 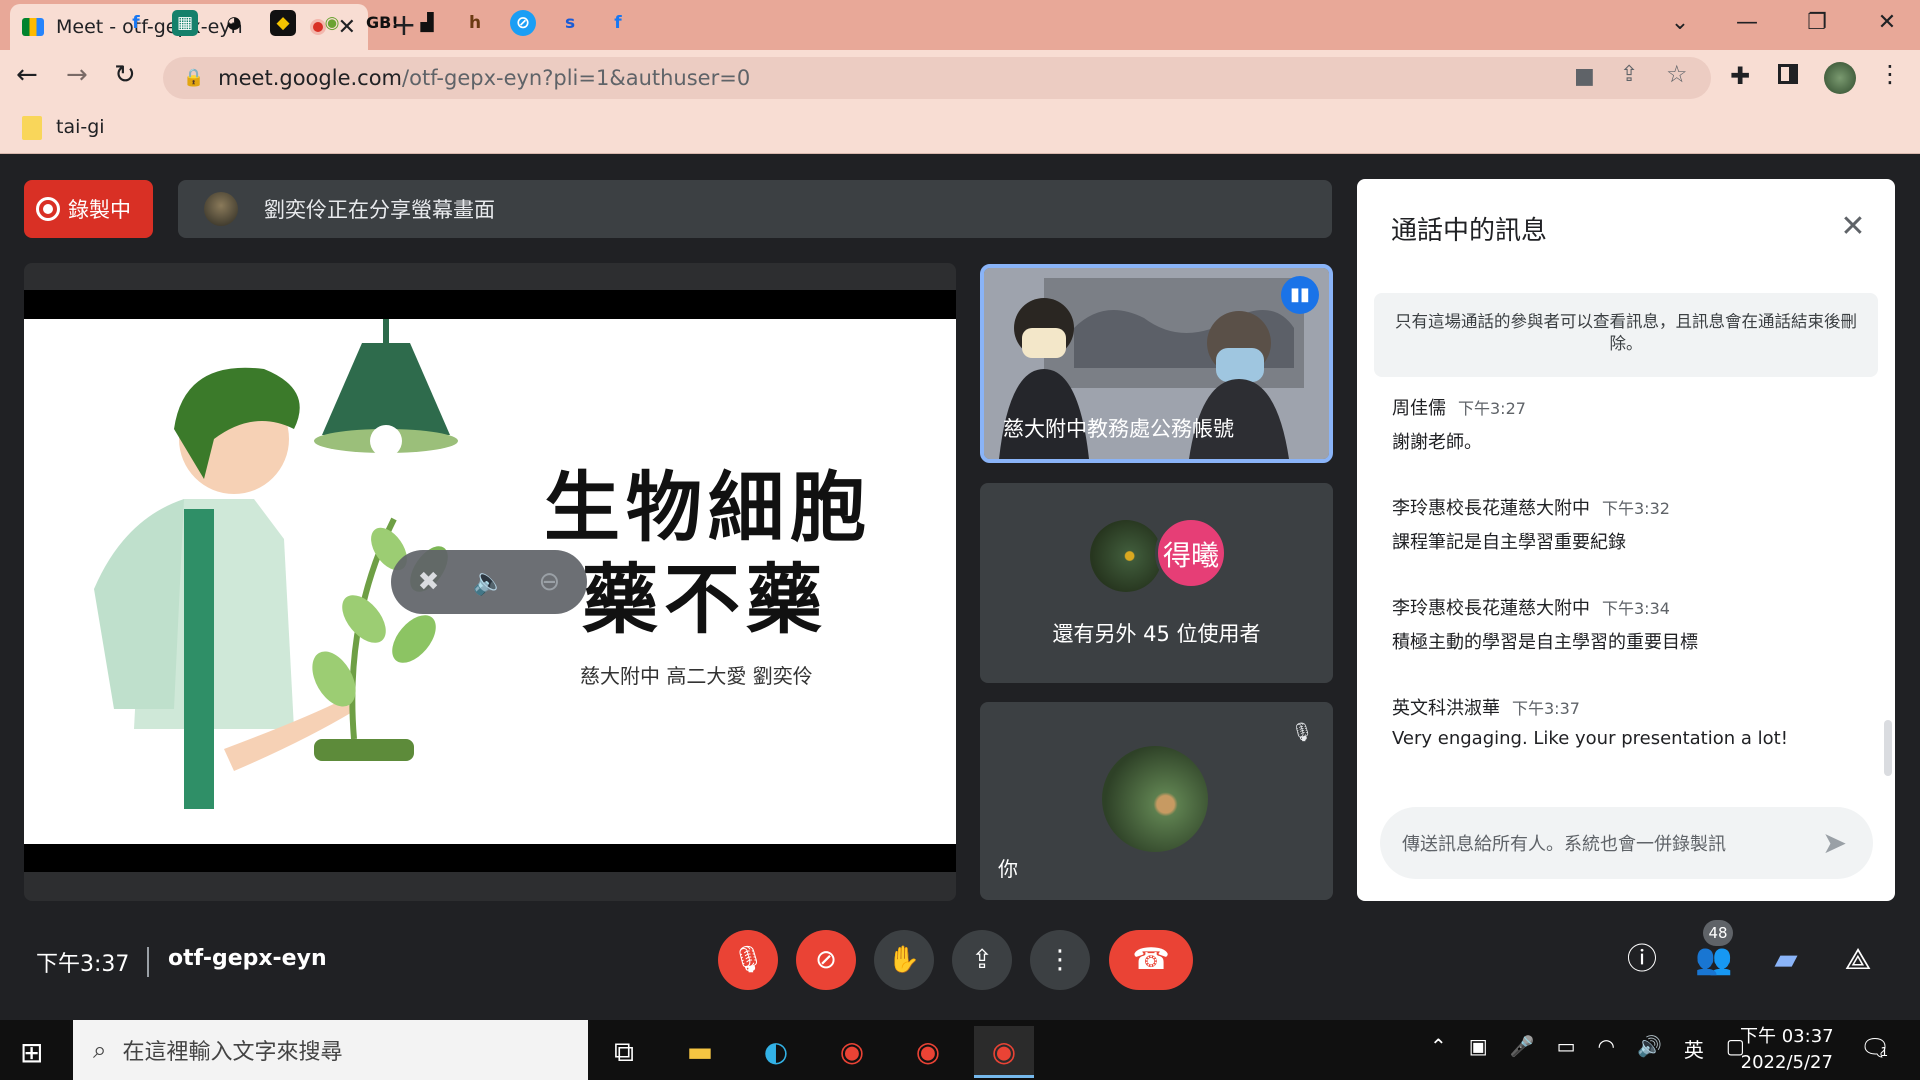 What do you see at coordinates (1817, 23) in the screenshot?
I see `restore-icon: ❐` at bounding box center [1817, 23].